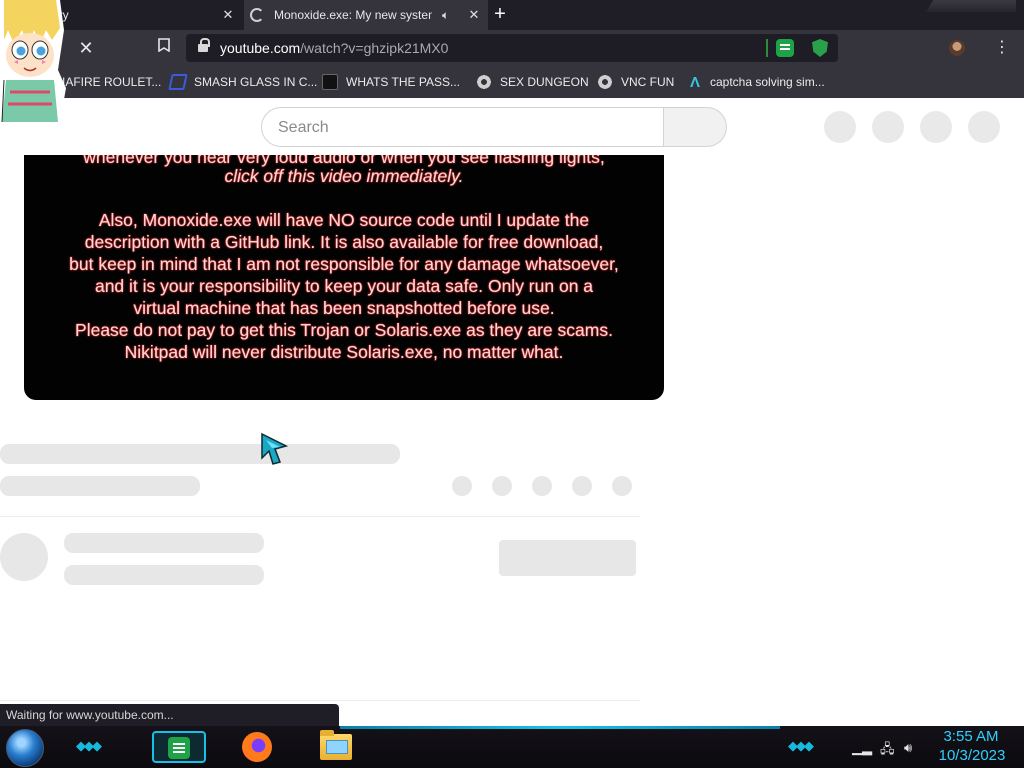 This screenshot has height=768, width=1024. What do you see at coordinates (694, 82) in the screenshot?
I see `a-logo-icon: Λ` at bounding box center [694, 82].